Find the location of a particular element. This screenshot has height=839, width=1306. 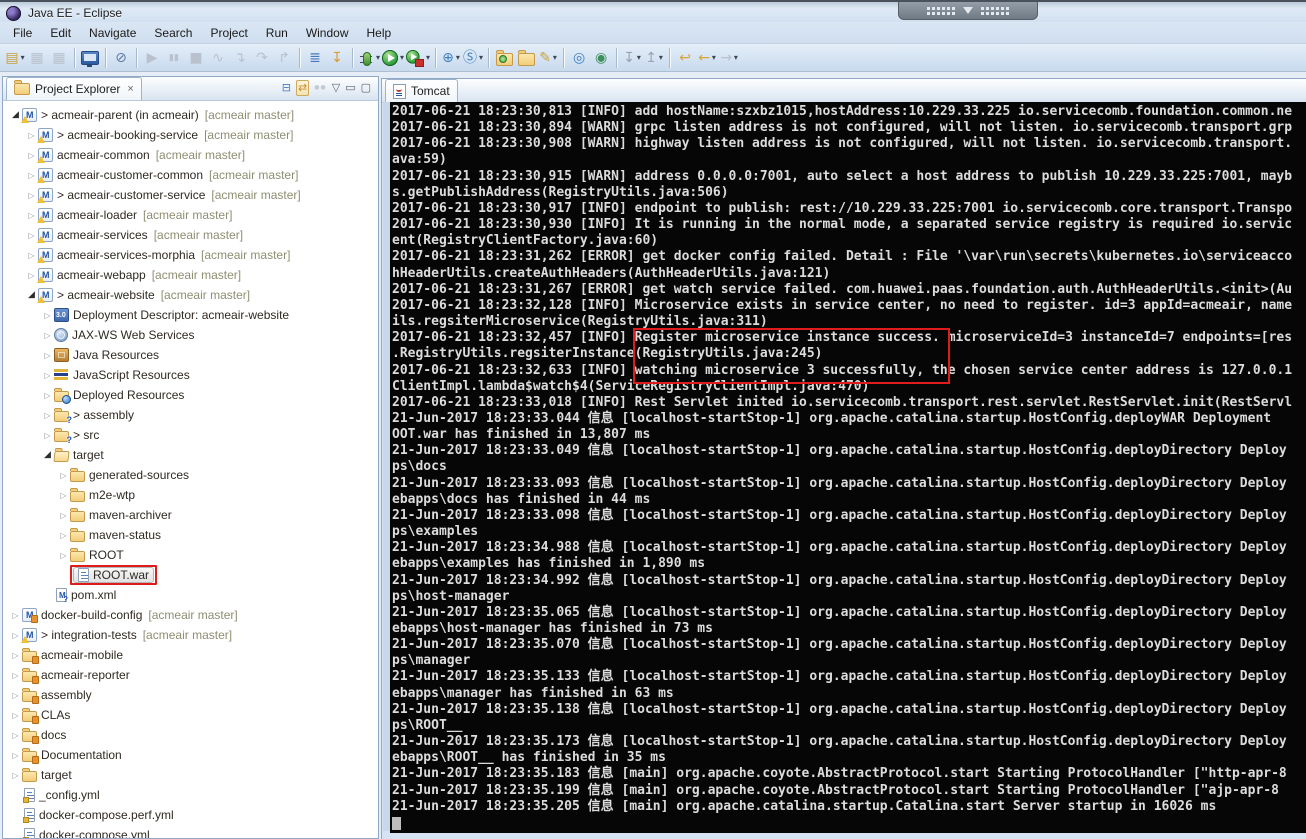

tree-item-acmeair-mobile: ▷ acmeair-mobile is located at coordinates (190, 655).